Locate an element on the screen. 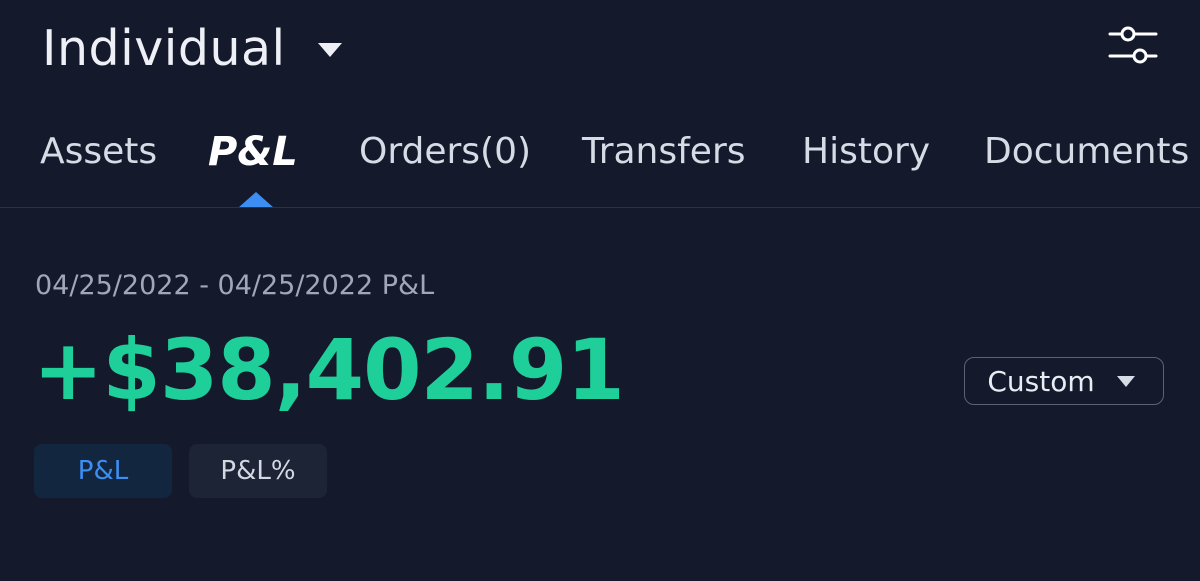  account-selector: Individual is located at coordinates (192, 48).